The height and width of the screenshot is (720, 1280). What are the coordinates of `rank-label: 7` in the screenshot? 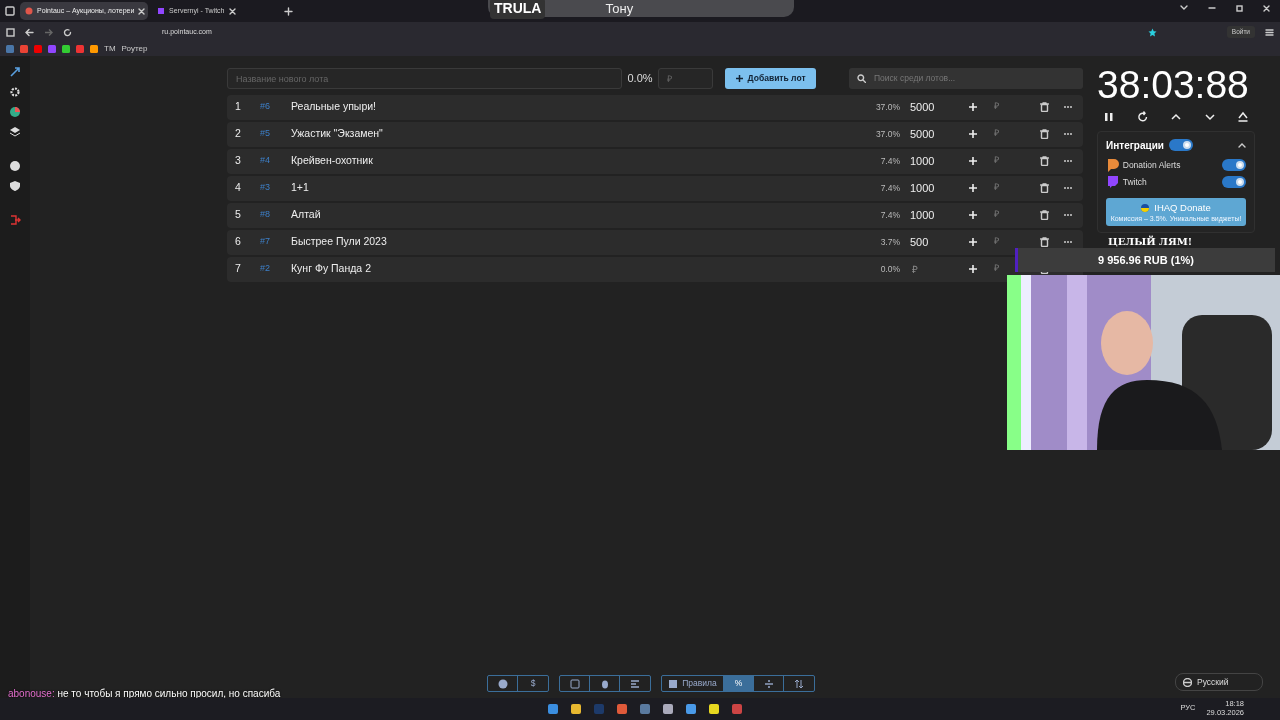 It's located at (238, 269).